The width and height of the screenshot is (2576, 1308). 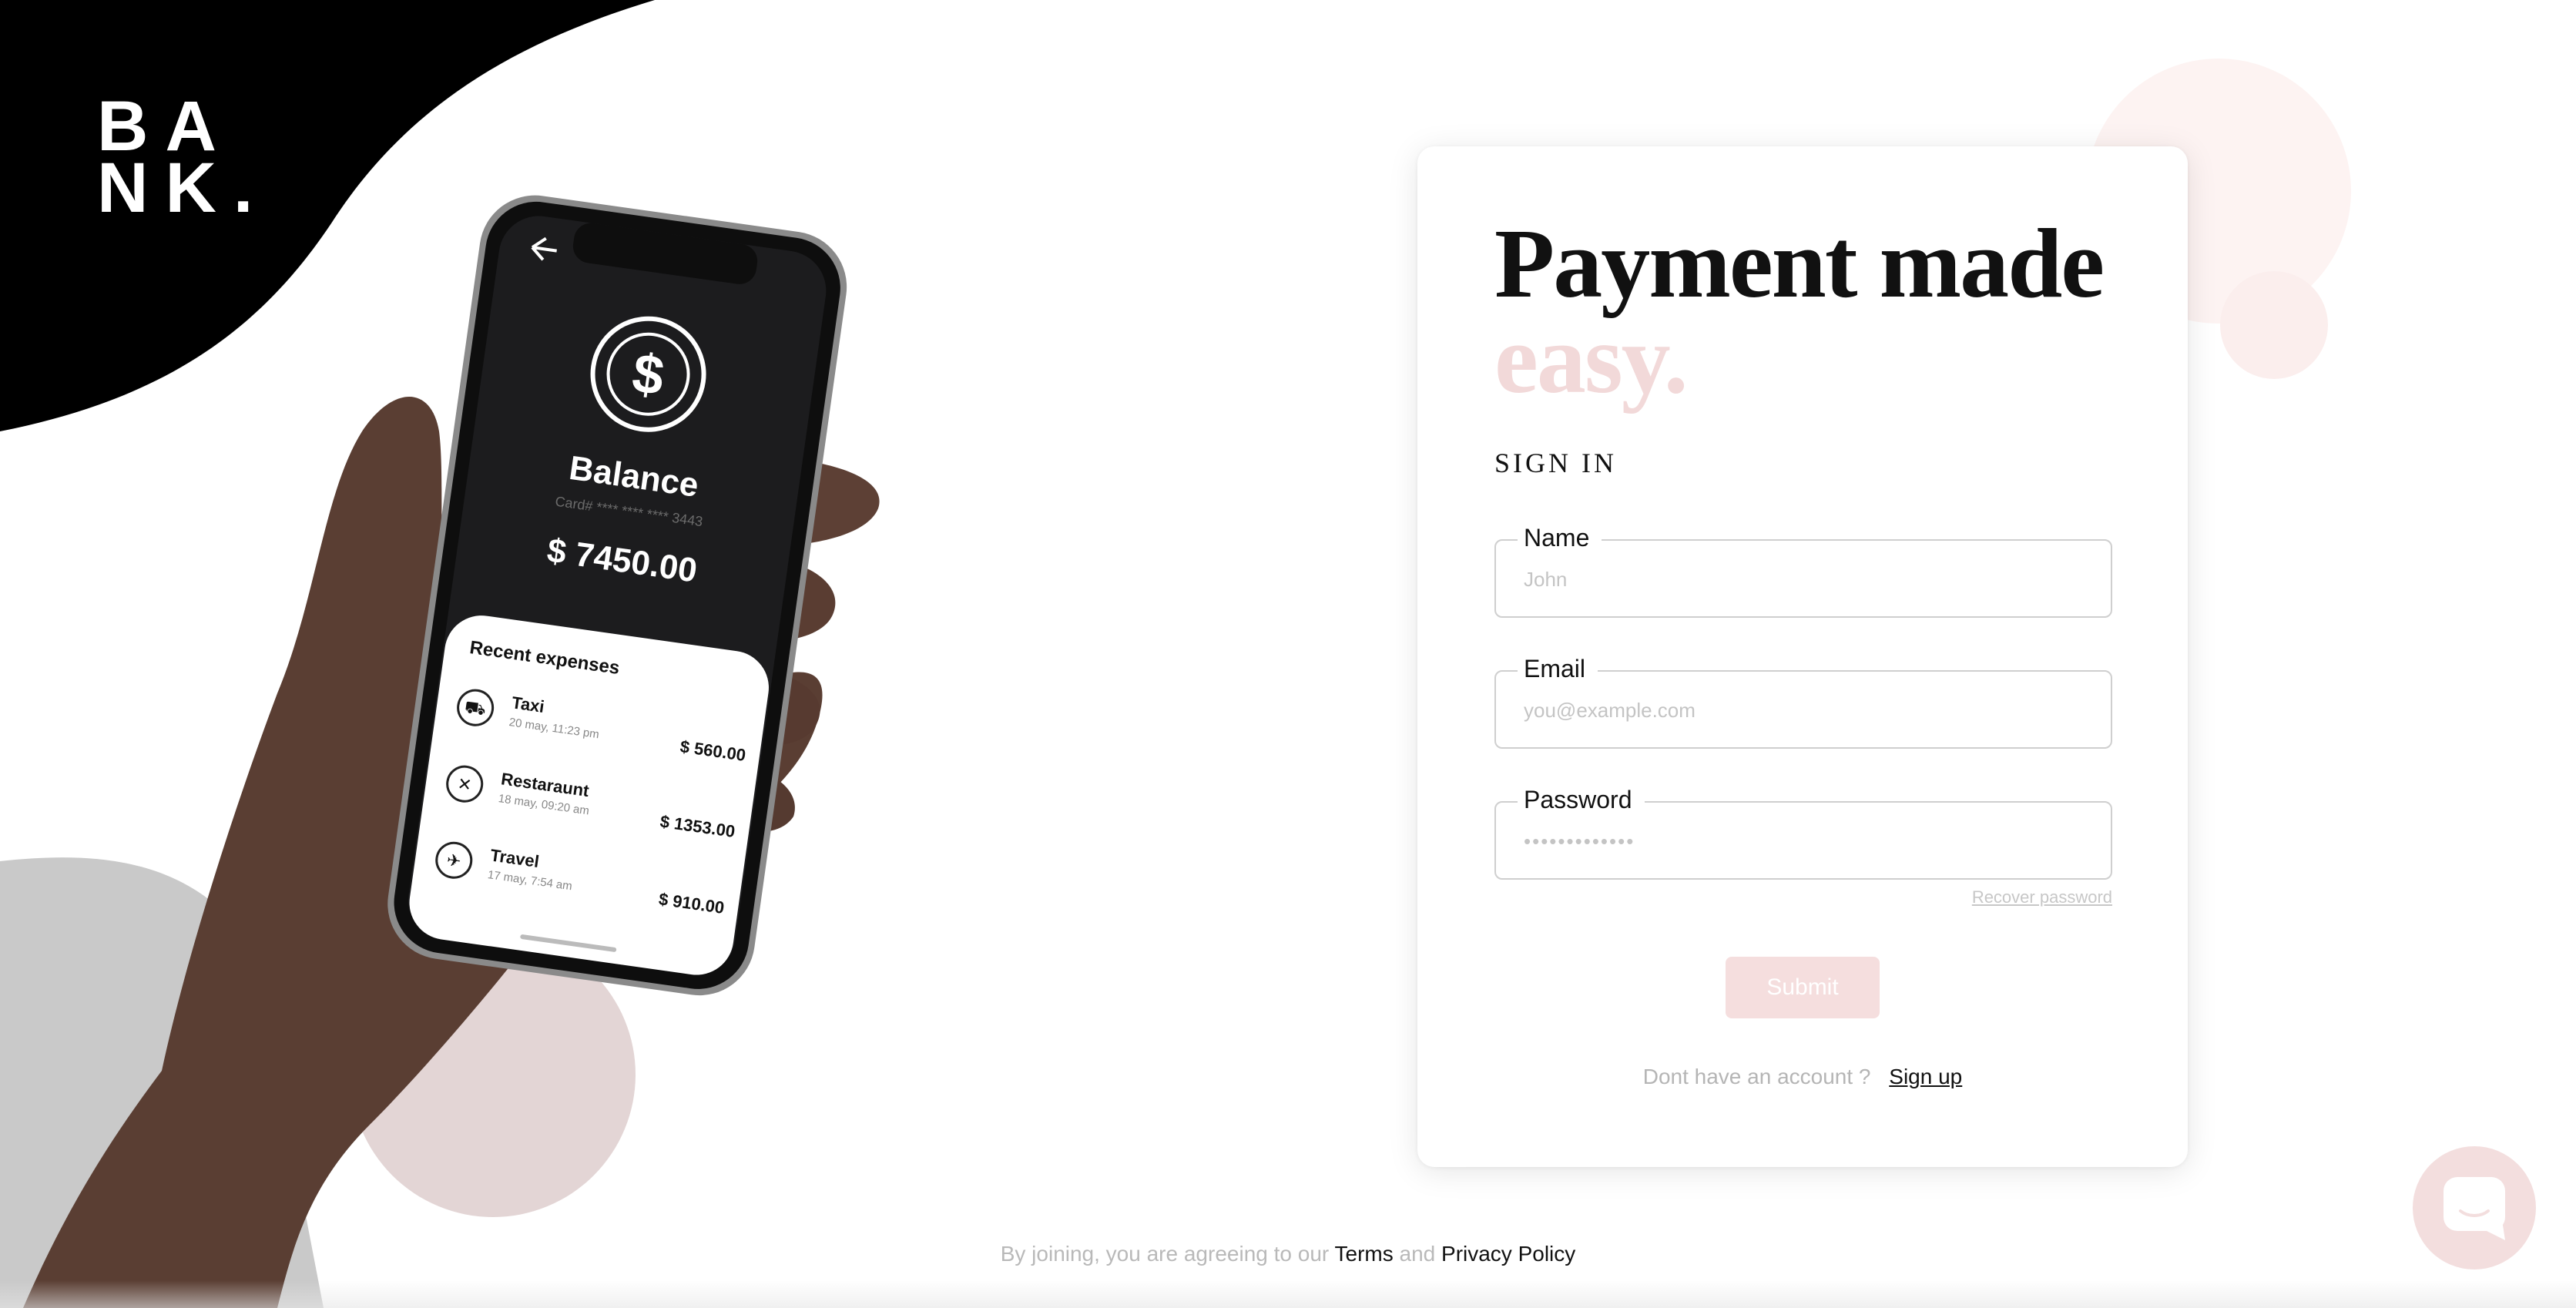 What do you see at coordinates (1288, 1294) in the screenshot?
I see `footer-shadow` at bounding box center [1288, 1294].